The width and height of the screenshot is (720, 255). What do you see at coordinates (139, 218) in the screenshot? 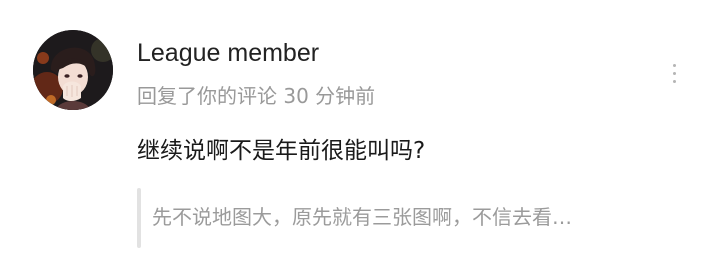
I see `quote-bar` at bounding box center [139, 218].